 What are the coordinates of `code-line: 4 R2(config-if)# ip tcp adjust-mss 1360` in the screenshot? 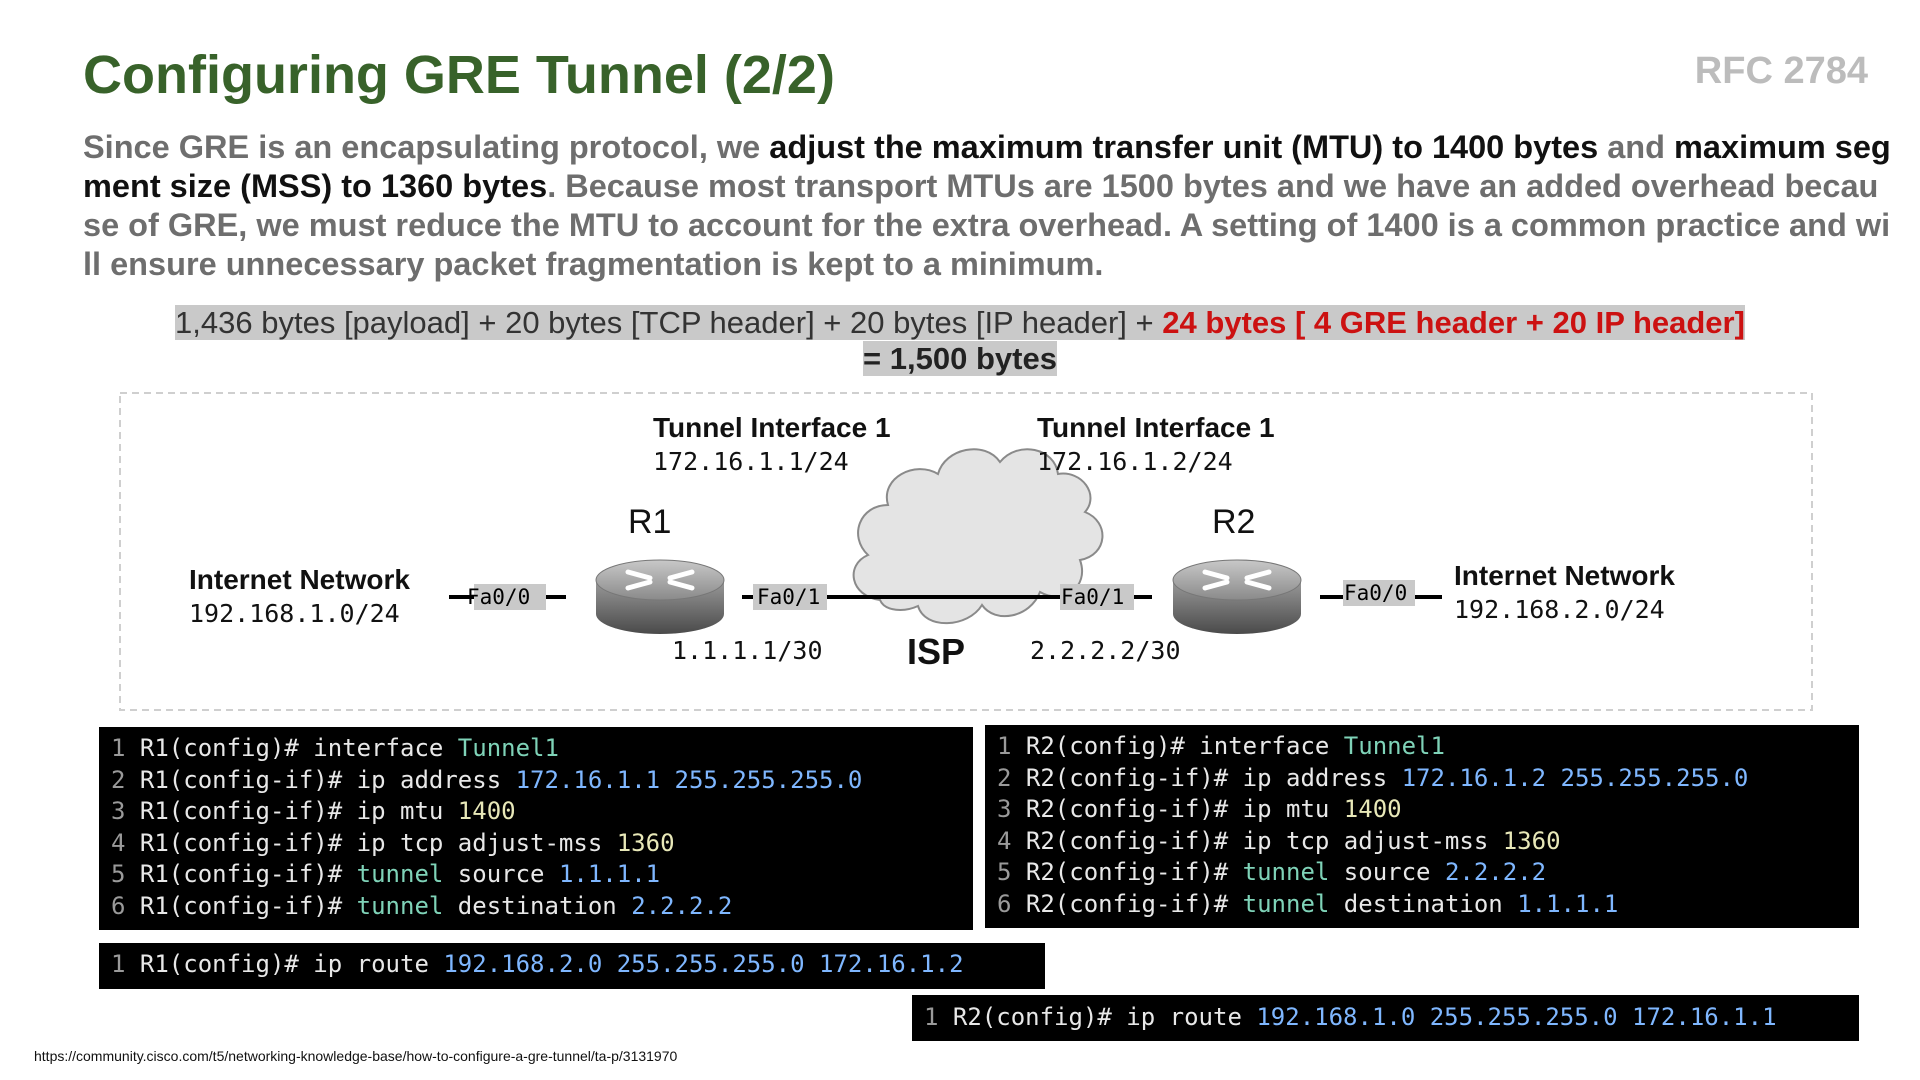 It's located at (1422, 842).